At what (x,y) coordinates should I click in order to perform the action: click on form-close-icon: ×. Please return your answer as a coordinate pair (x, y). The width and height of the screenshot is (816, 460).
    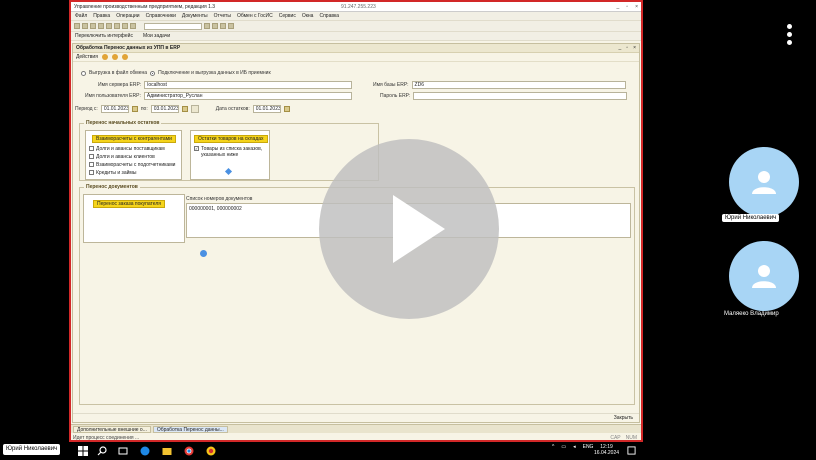
    Looking at the image, I should click on (634, 48).